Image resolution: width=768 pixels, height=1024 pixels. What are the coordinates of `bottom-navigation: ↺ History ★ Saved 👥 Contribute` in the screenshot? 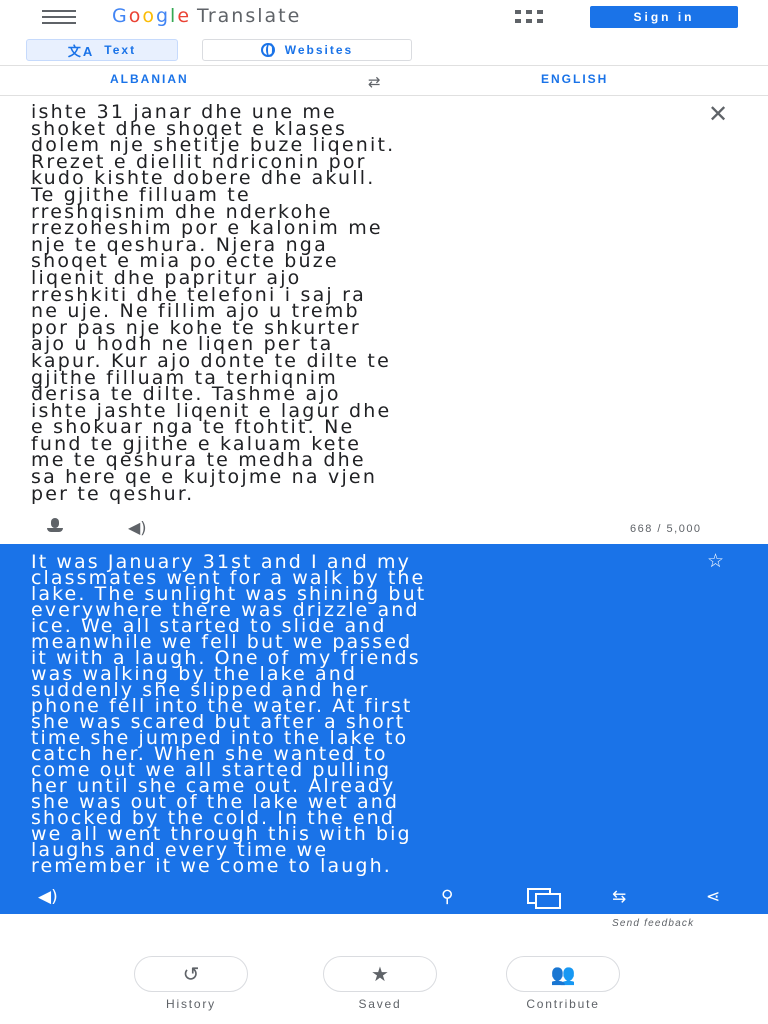 It's located at (384, 990).